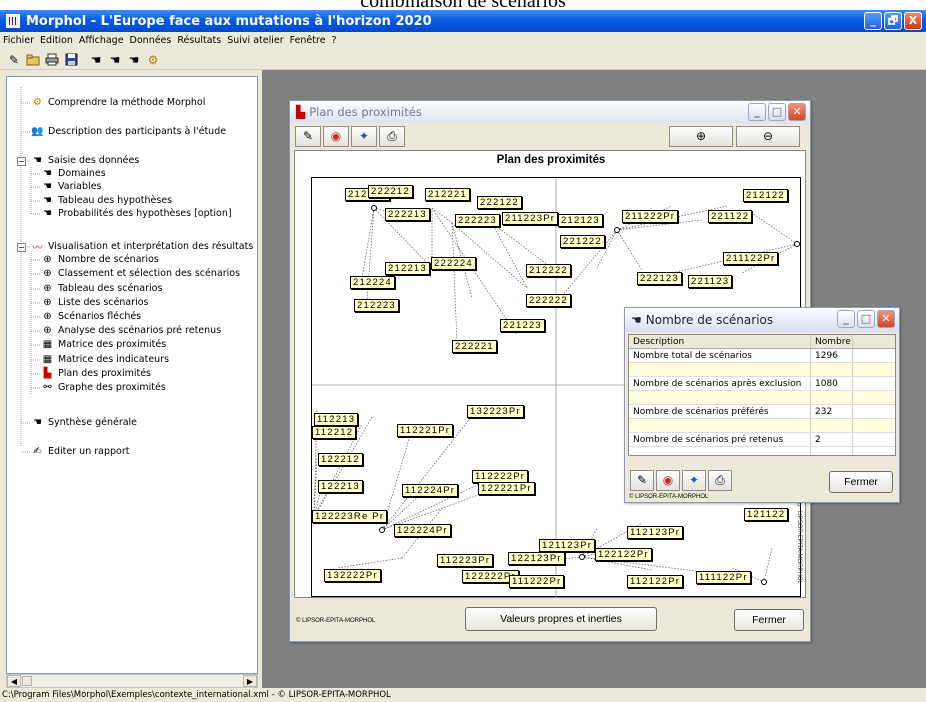  What do you see at coordinates (530, 218) in the screenshot?
I see `scenario-label: 211223Pr` at bounding box center [530, 218].